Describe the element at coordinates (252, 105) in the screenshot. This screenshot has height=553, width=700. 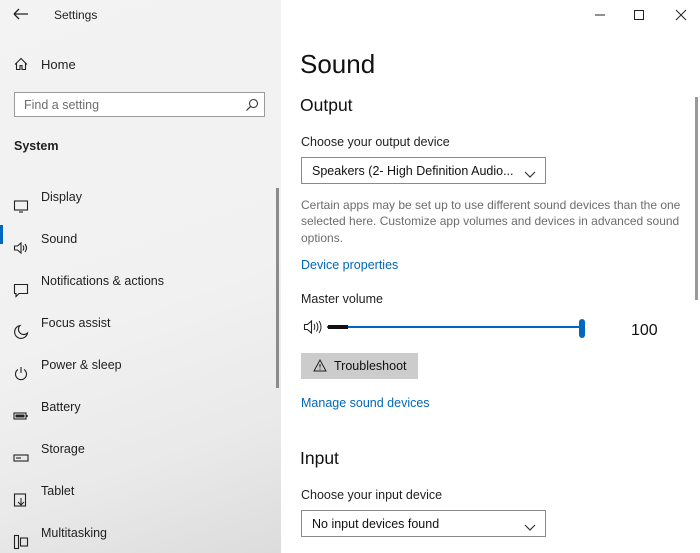
I see `search-icon` at that location.